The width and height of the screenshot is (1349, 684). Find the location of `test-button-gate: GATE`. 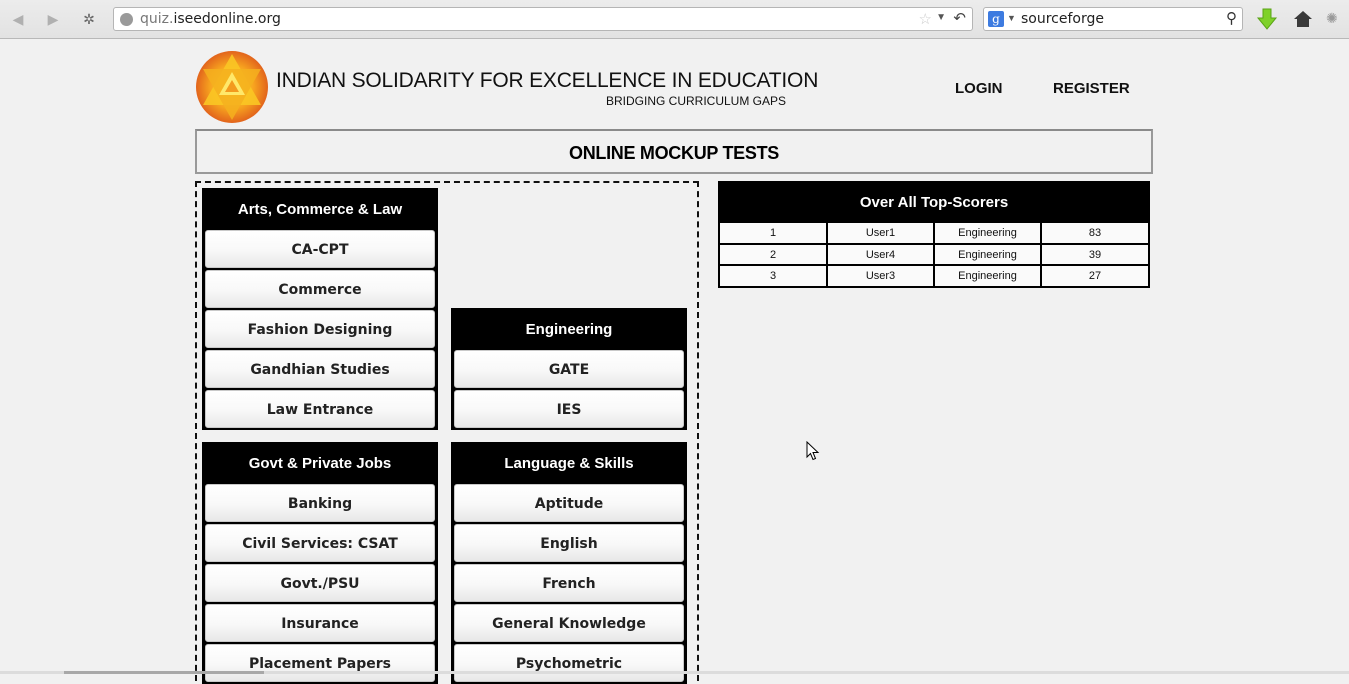

test-button-gate: GATE is located at coordinates (569, 369).